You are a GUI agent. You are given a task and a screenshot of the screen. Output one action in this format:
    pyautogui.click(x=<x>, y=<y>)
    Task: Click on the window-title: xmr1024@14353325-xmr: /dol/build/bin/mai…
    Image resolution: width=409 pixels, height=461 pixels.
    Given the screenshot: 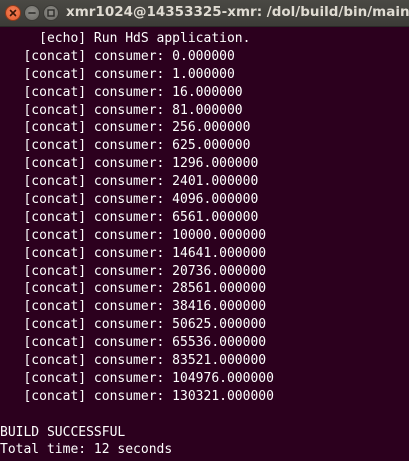 What is the action you would take?
    pyautogui.click(x=237, y=12)
    